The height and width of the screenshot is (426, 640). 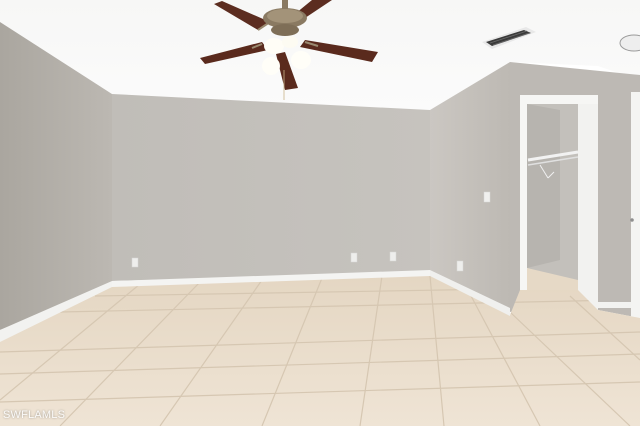 What do you see at coordinates (614, 305) in the screenshot?
I see `baseboard-far-right` at bounding box center [614, 305].